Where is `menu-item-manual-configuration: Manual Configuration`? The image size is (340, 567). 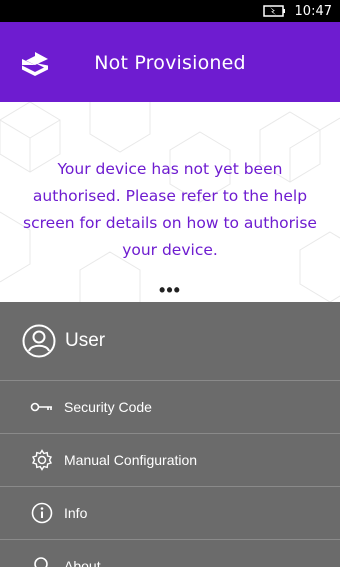
menu-item-manual-configuration: Manual Configuration is located at coordinates (170, 460).